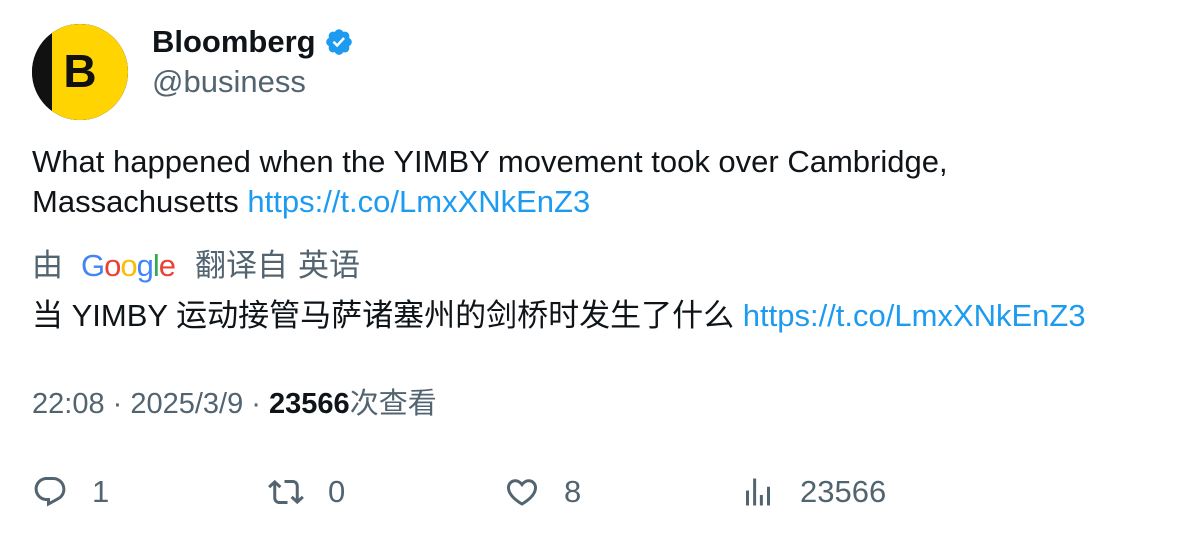 This screenshot has width=1196, height=538. I want to click on tweet-text-line2: Massachusetts, so click(140, 201).